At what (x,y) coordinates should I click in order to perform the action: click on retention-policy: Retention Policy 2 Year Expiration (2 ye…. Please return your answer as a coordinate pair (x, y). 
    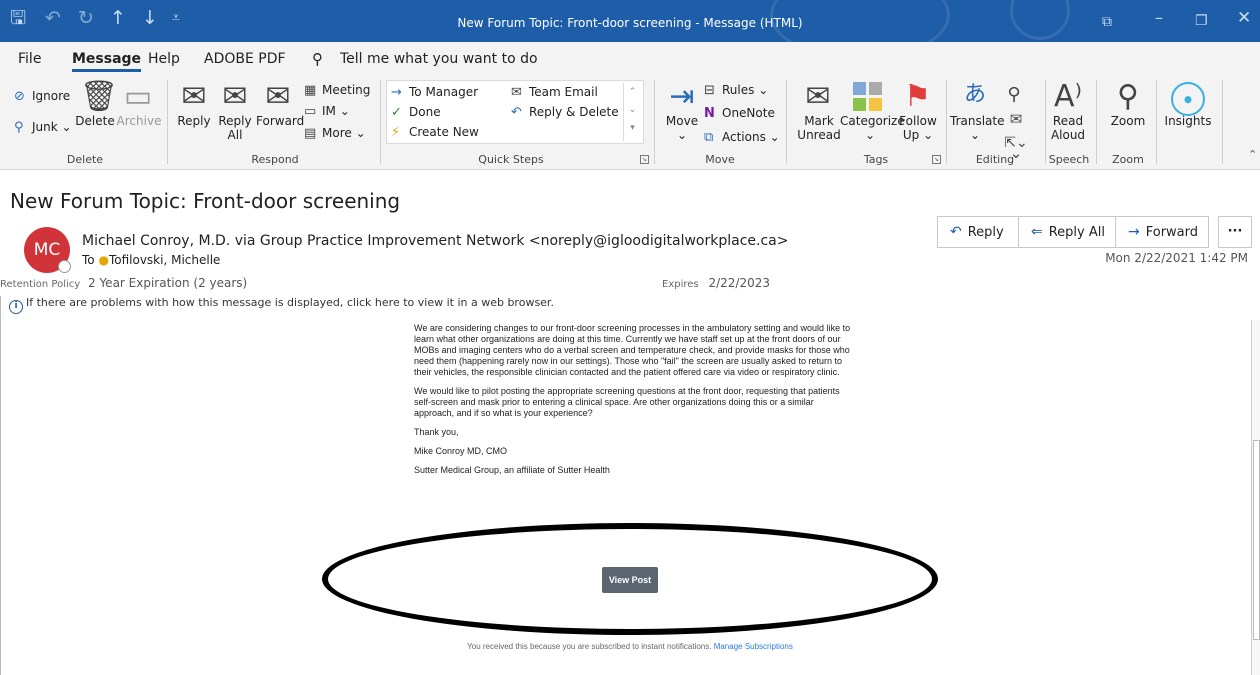
    Looking at the image, I should click on (123, 283).